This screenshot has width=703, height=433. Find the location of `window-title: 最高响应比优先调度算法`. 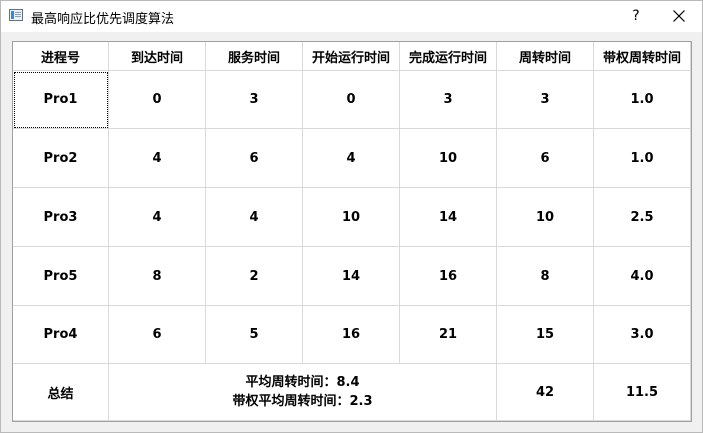

window-title: 最高响应比优先调度算法 is located at coordinates (103, 19).